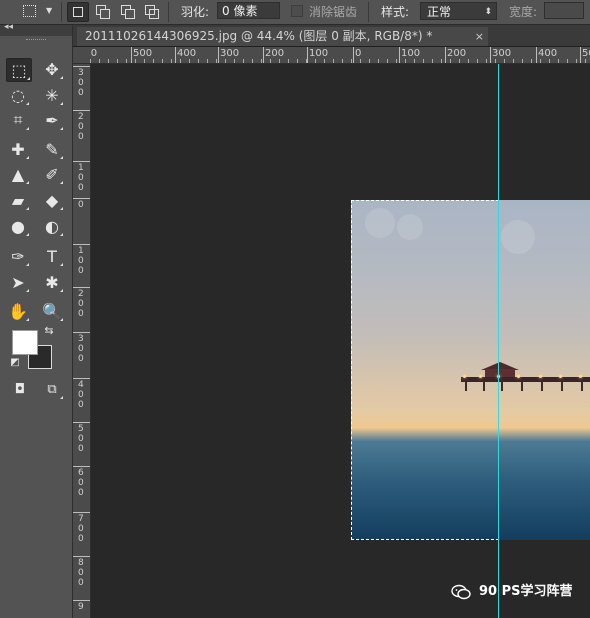  I want to click on panel-grip, so click(36, 40).